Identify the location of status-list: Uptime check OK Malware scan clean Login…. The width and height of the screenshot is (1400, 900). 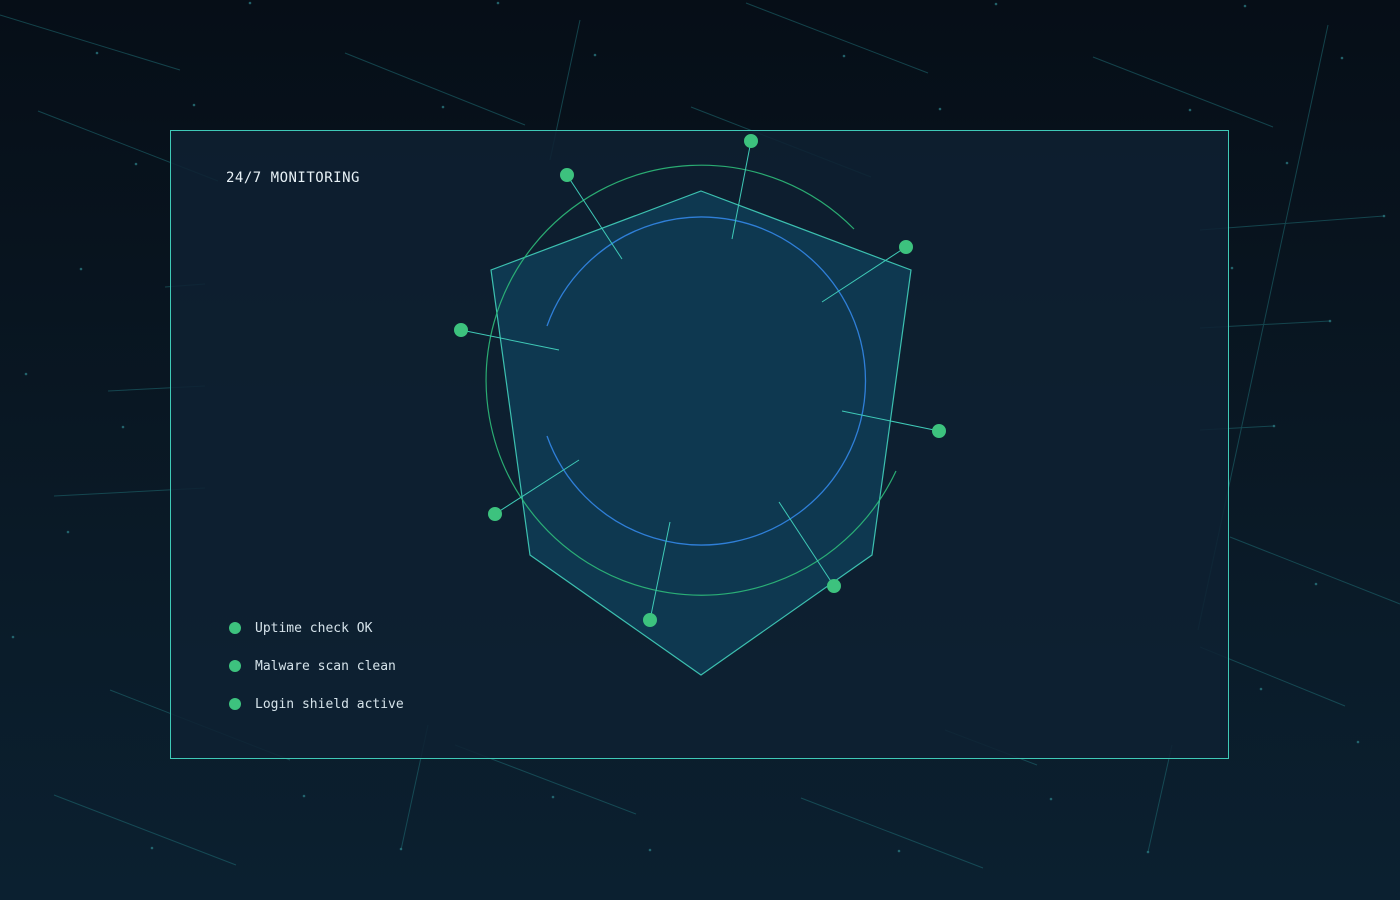
(316, 666).